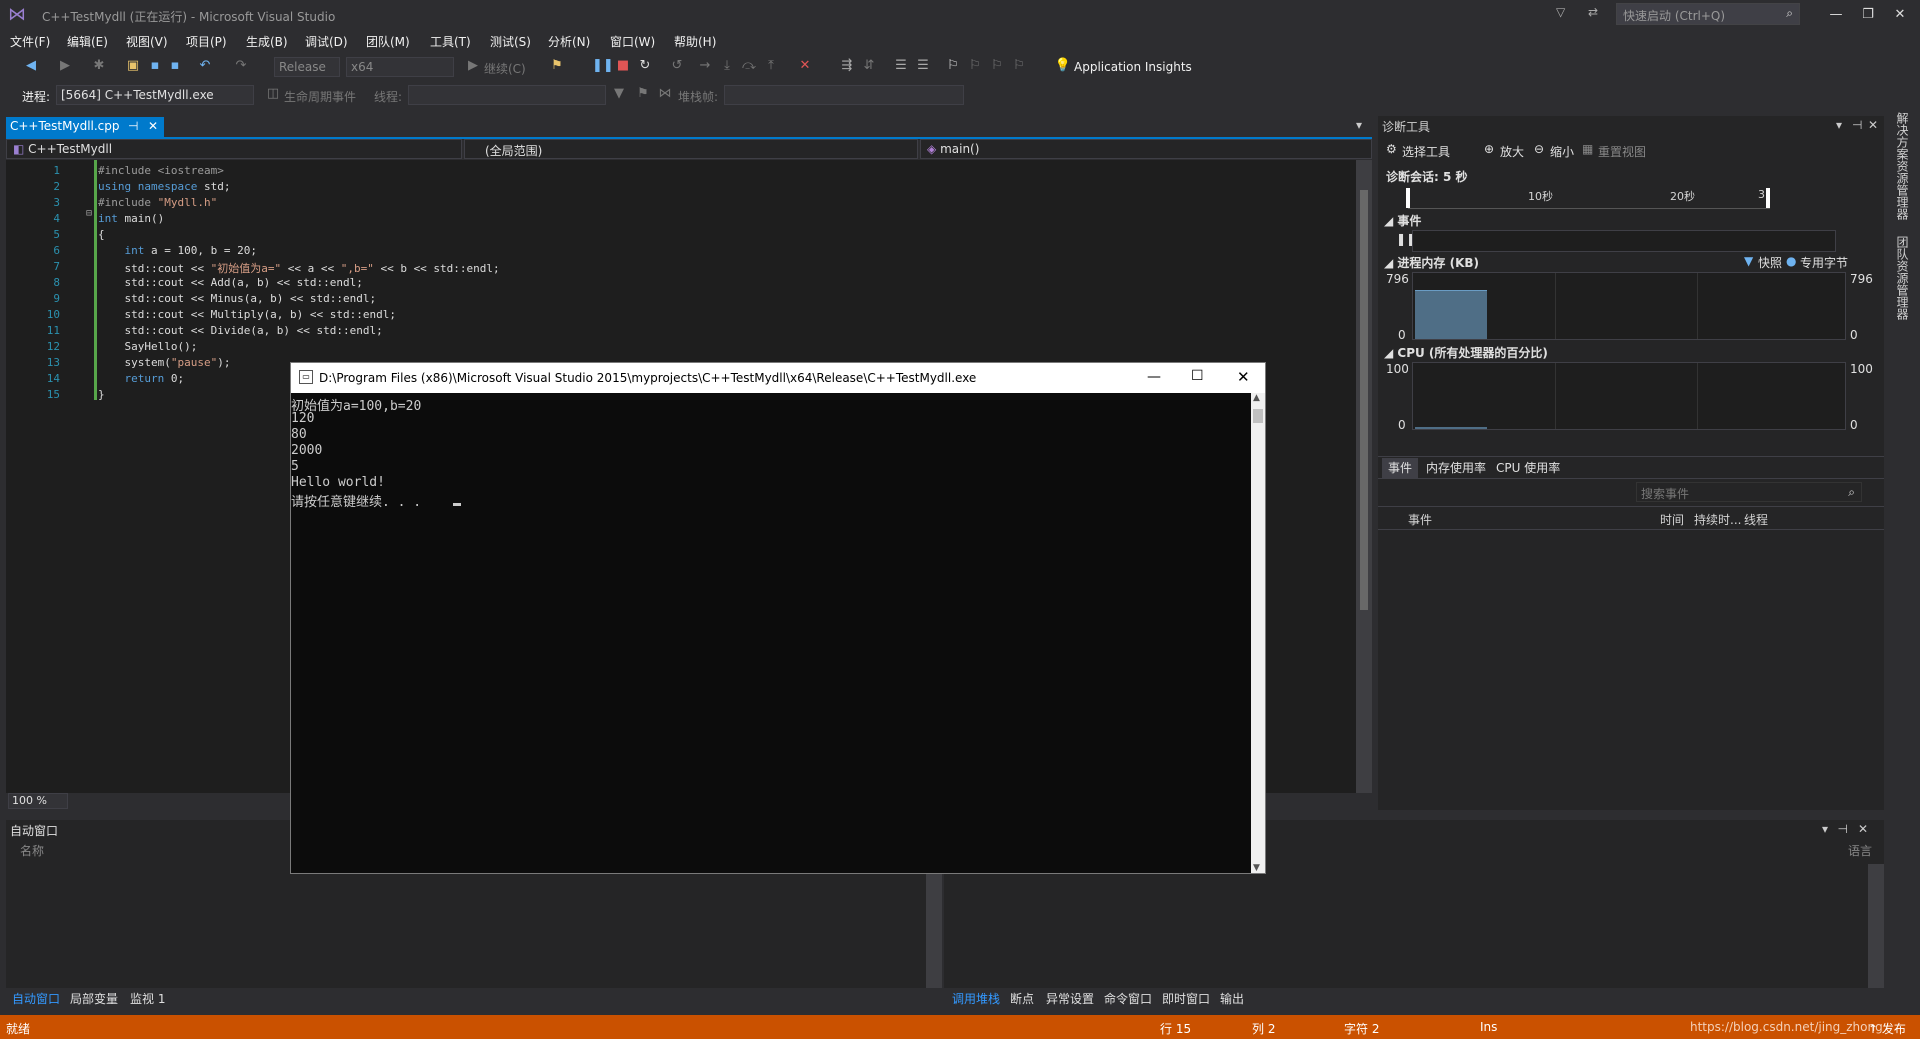 The height and width of the screenshot is (1039, 1920). What do you see at coordinates (326, 41) in the screenshot?
I see `menu-debug: 调试(D)` at bounding box center [326, 41].